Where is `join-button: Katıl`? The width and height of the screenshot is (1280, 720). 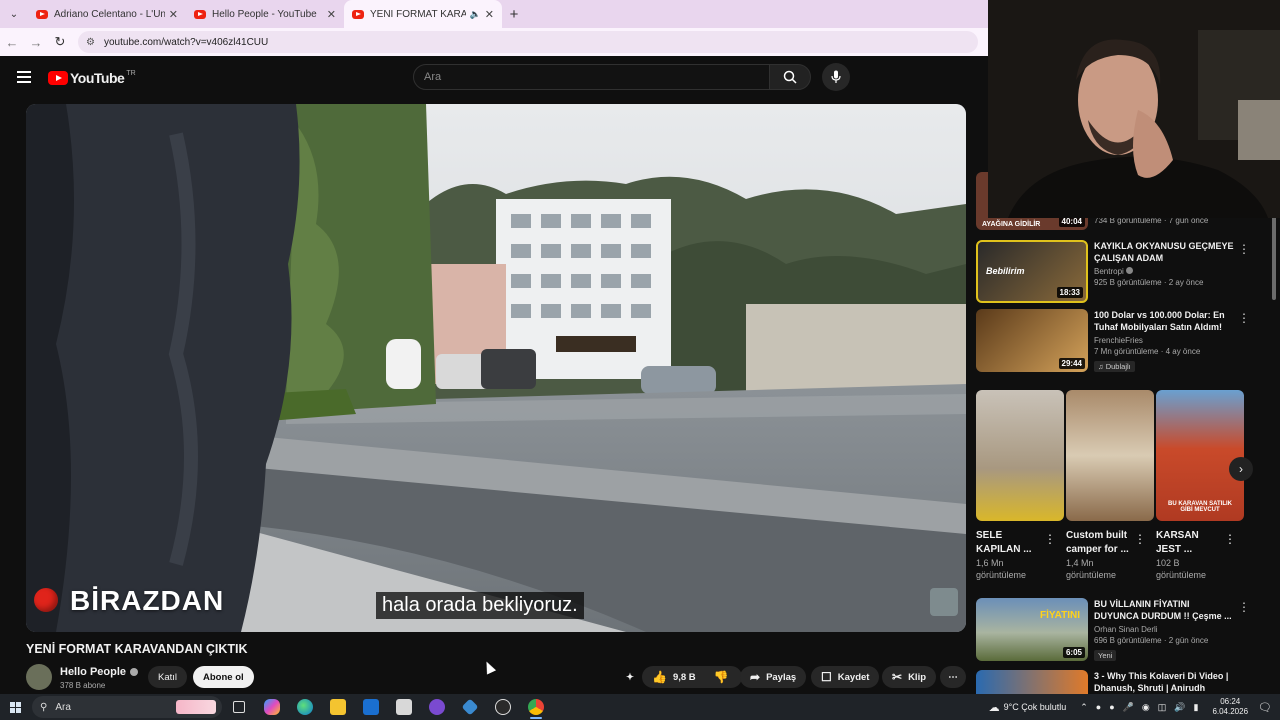 join-button: Katıl is located at coordinates (168, 677).